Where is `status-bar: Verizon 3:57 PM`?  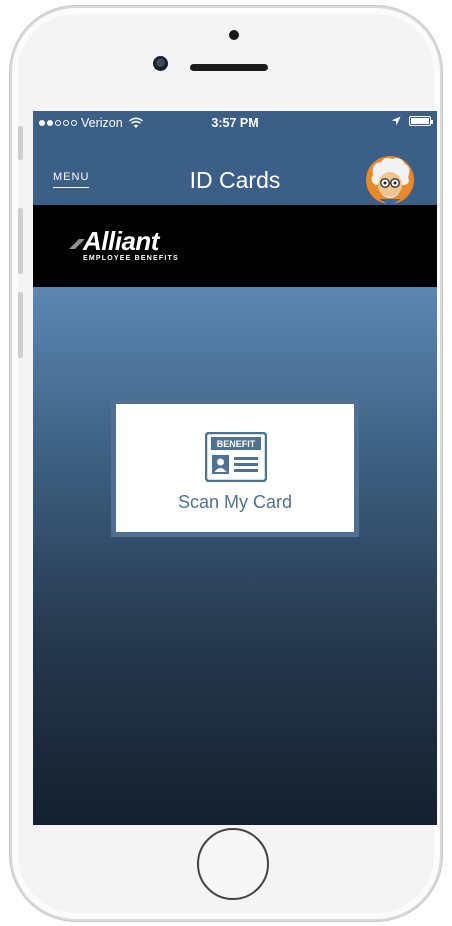 status-bar: Verizon 3:57 PM is located at coordinates (235, 123).